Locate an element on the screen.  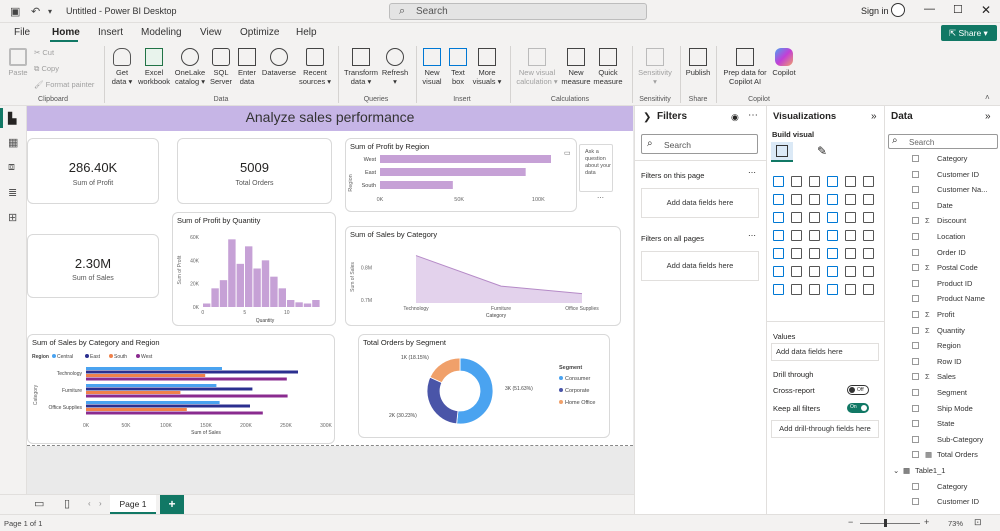
funnel-icon is located at coordinates (814, 217).